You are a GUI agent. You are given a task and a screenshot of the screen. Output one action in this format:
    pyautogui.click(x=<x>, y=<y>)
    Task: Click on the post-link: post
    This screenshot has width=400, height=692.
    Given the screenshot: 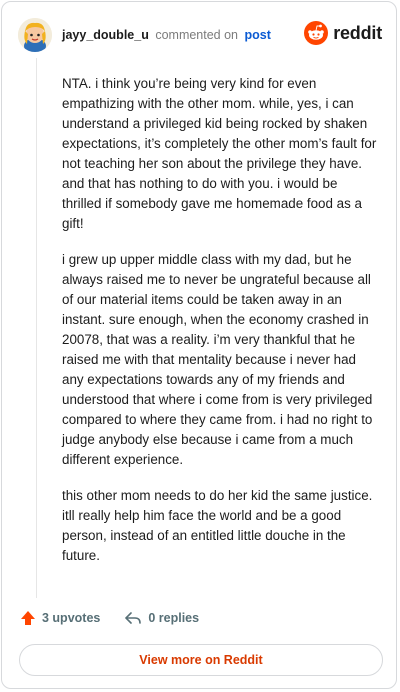 What is the action you would take?
    pyautogui.click(x=258, y=35)
    